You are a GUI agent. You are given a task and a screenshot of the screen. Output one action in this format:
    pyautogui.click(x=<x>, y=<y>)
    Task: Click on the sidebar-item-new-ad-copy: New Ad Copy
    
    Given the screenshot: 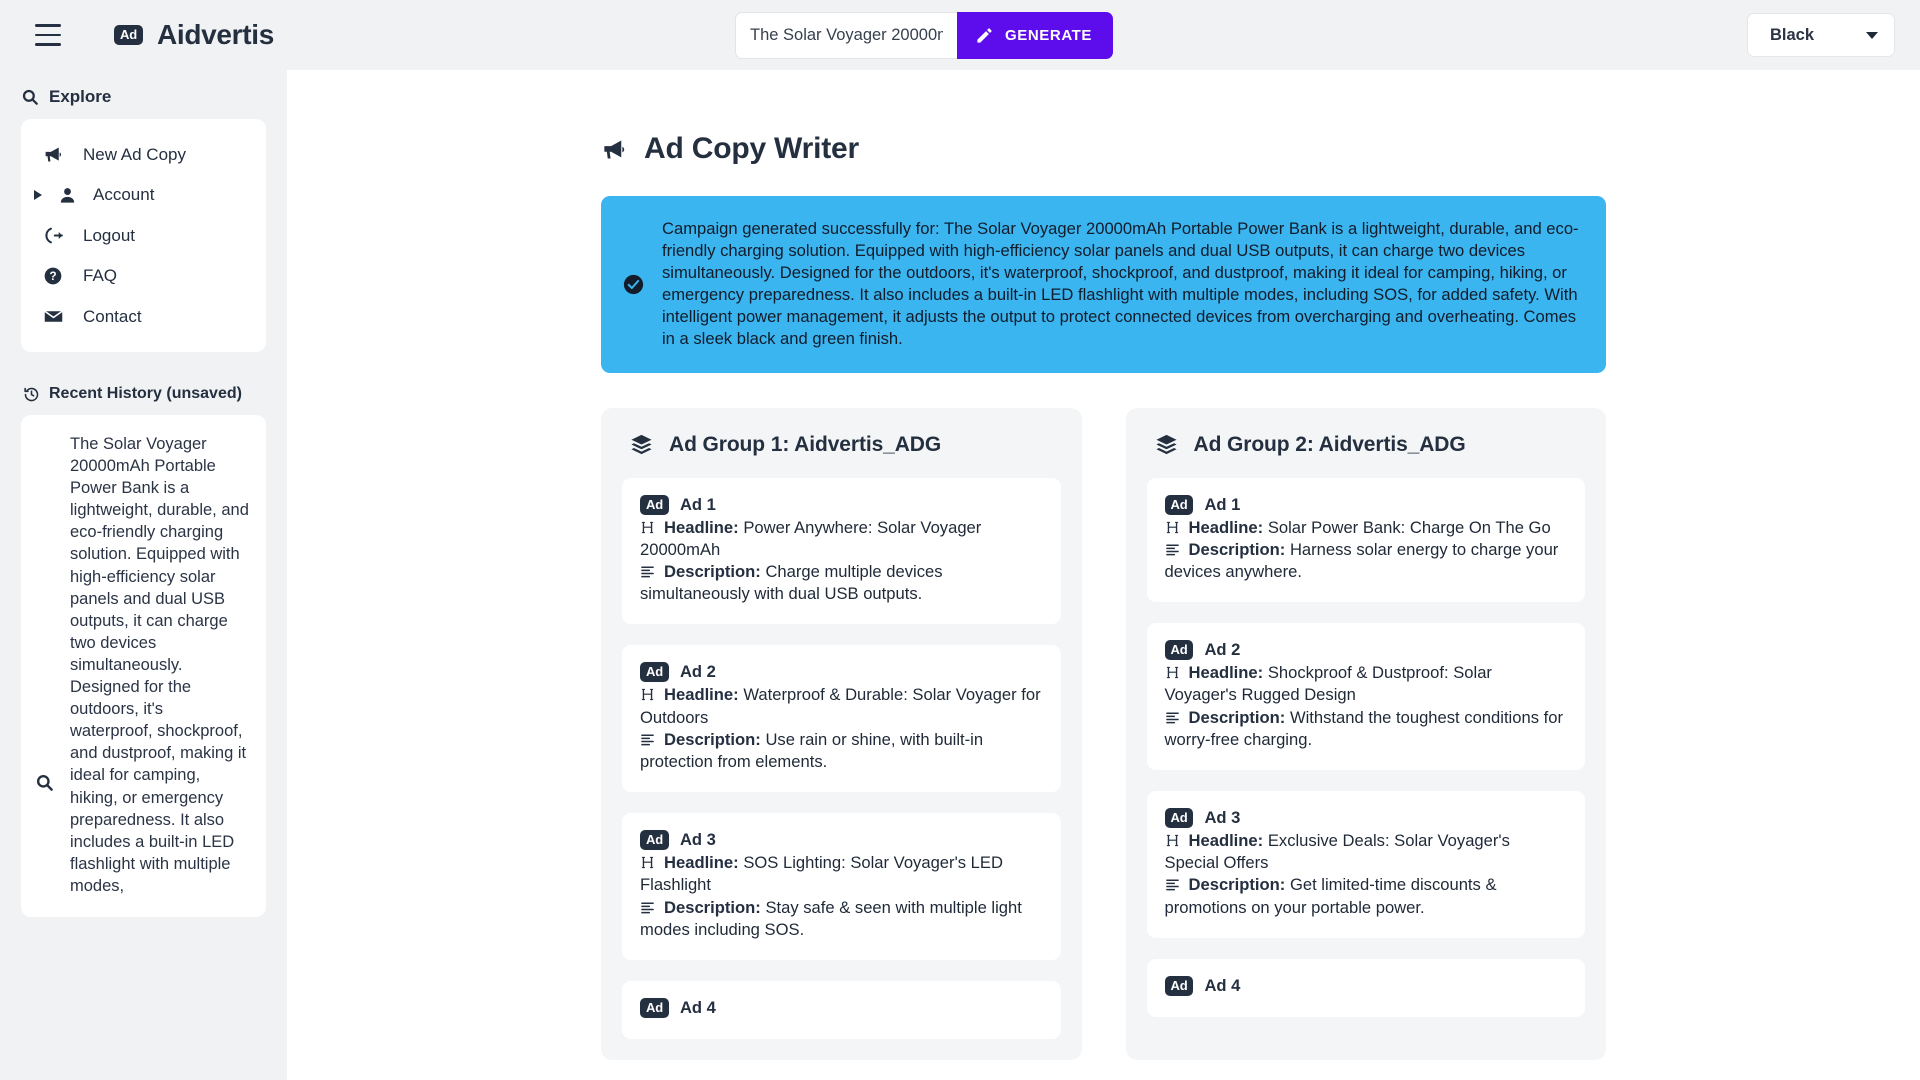 What is the action you would take?
    pyautogui.click(x=143, y=154)
    